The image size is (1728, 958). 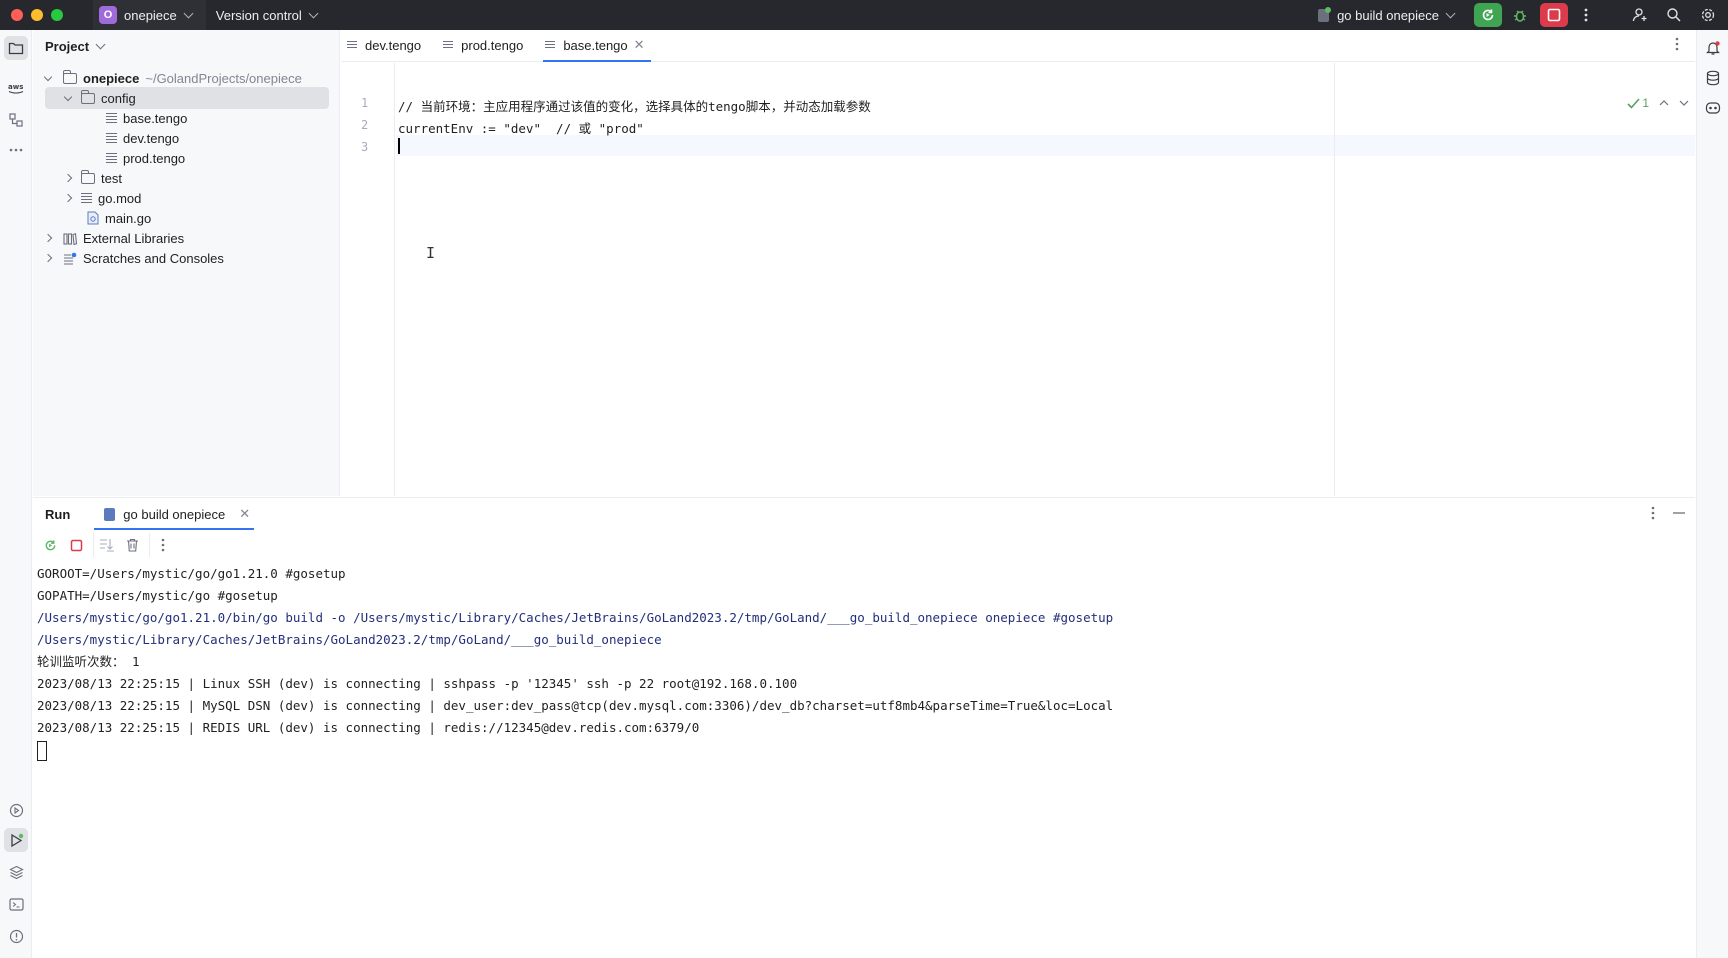 What do you see at coordinates (183, 138) in the screenshot?
I see `tree-item-dev-tengo: dev.tengo` at bounding box center [183, 138].